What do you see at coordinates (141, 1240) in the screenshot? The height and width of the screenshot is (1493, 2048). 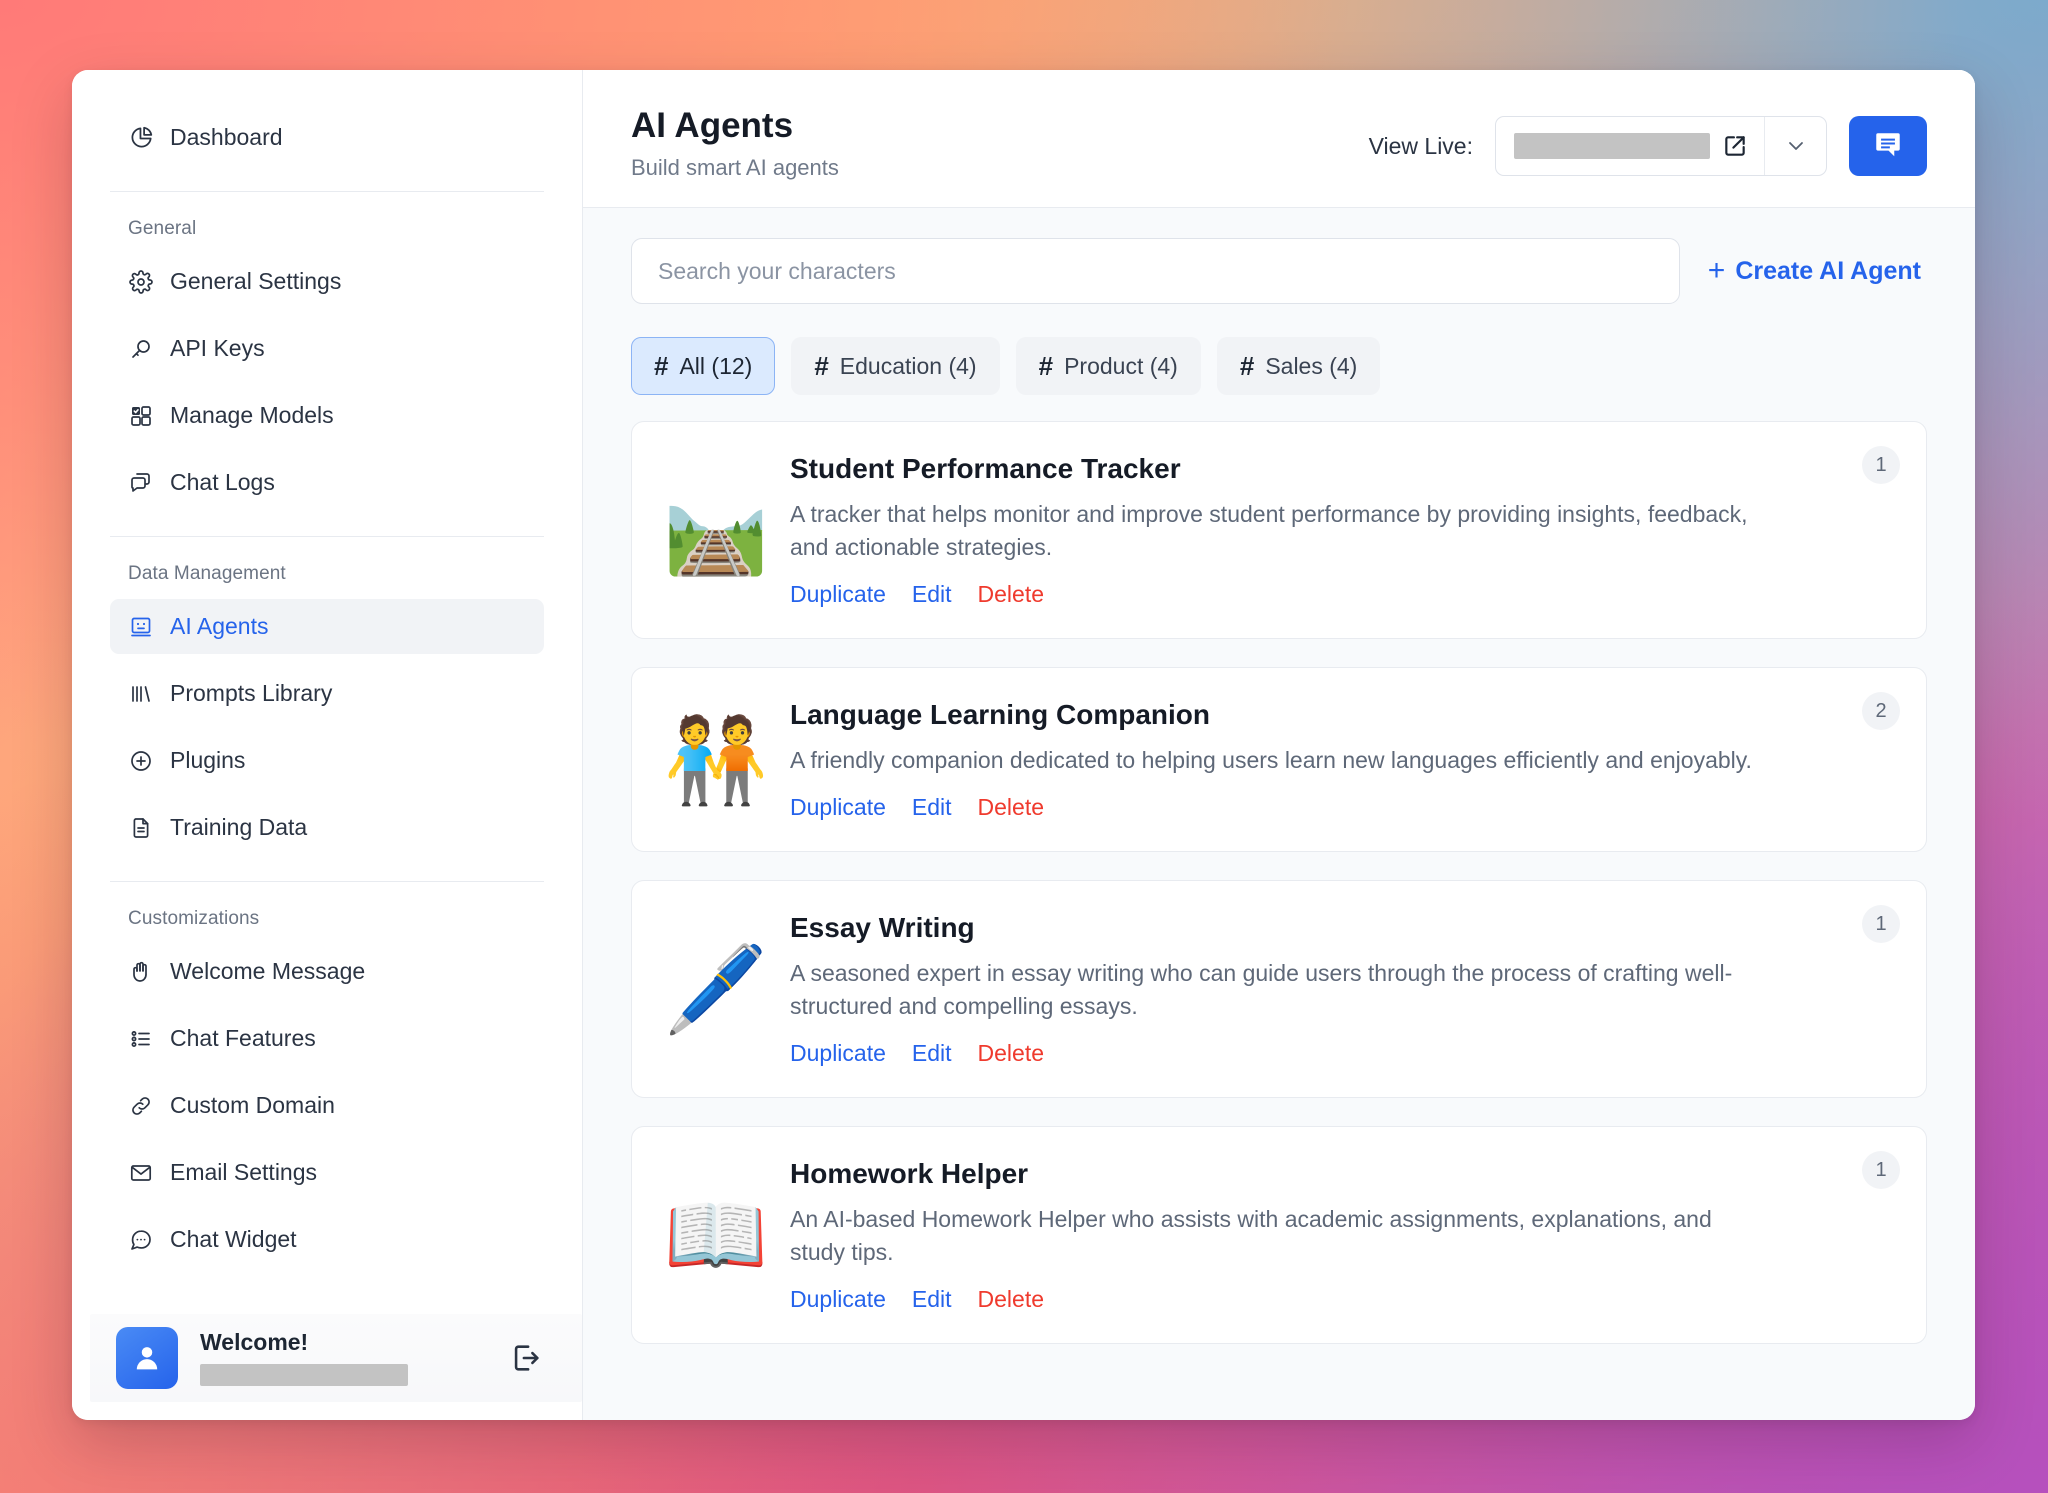 I see `chat-dots-icon` at bounding box center [141, 1240].